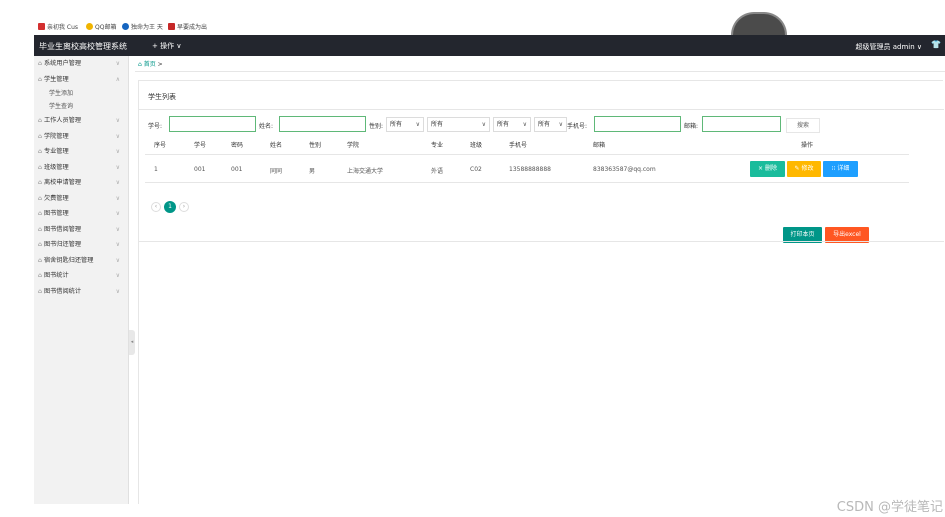  I want to click on table-cell: 001, so click(200, 169).